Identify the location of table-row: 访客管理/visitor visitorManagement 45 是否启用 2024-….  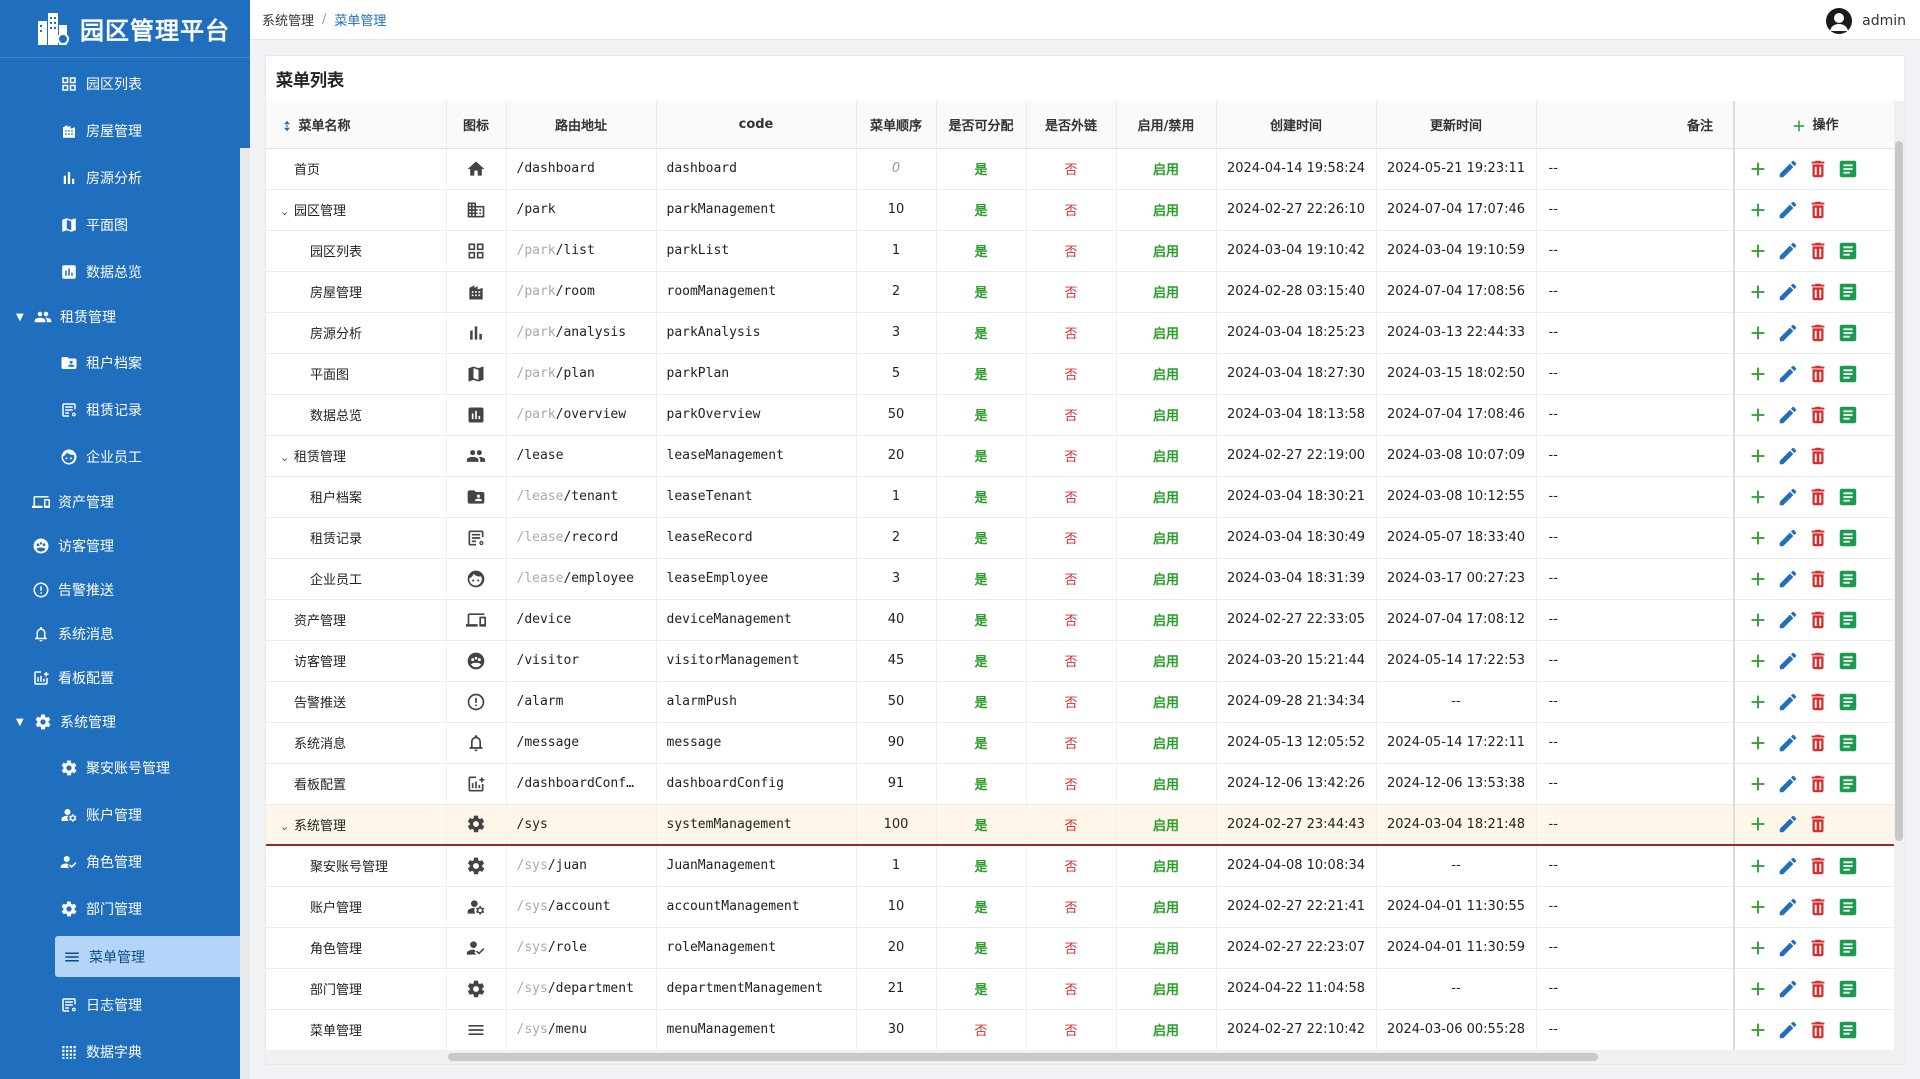
(1080, 661).